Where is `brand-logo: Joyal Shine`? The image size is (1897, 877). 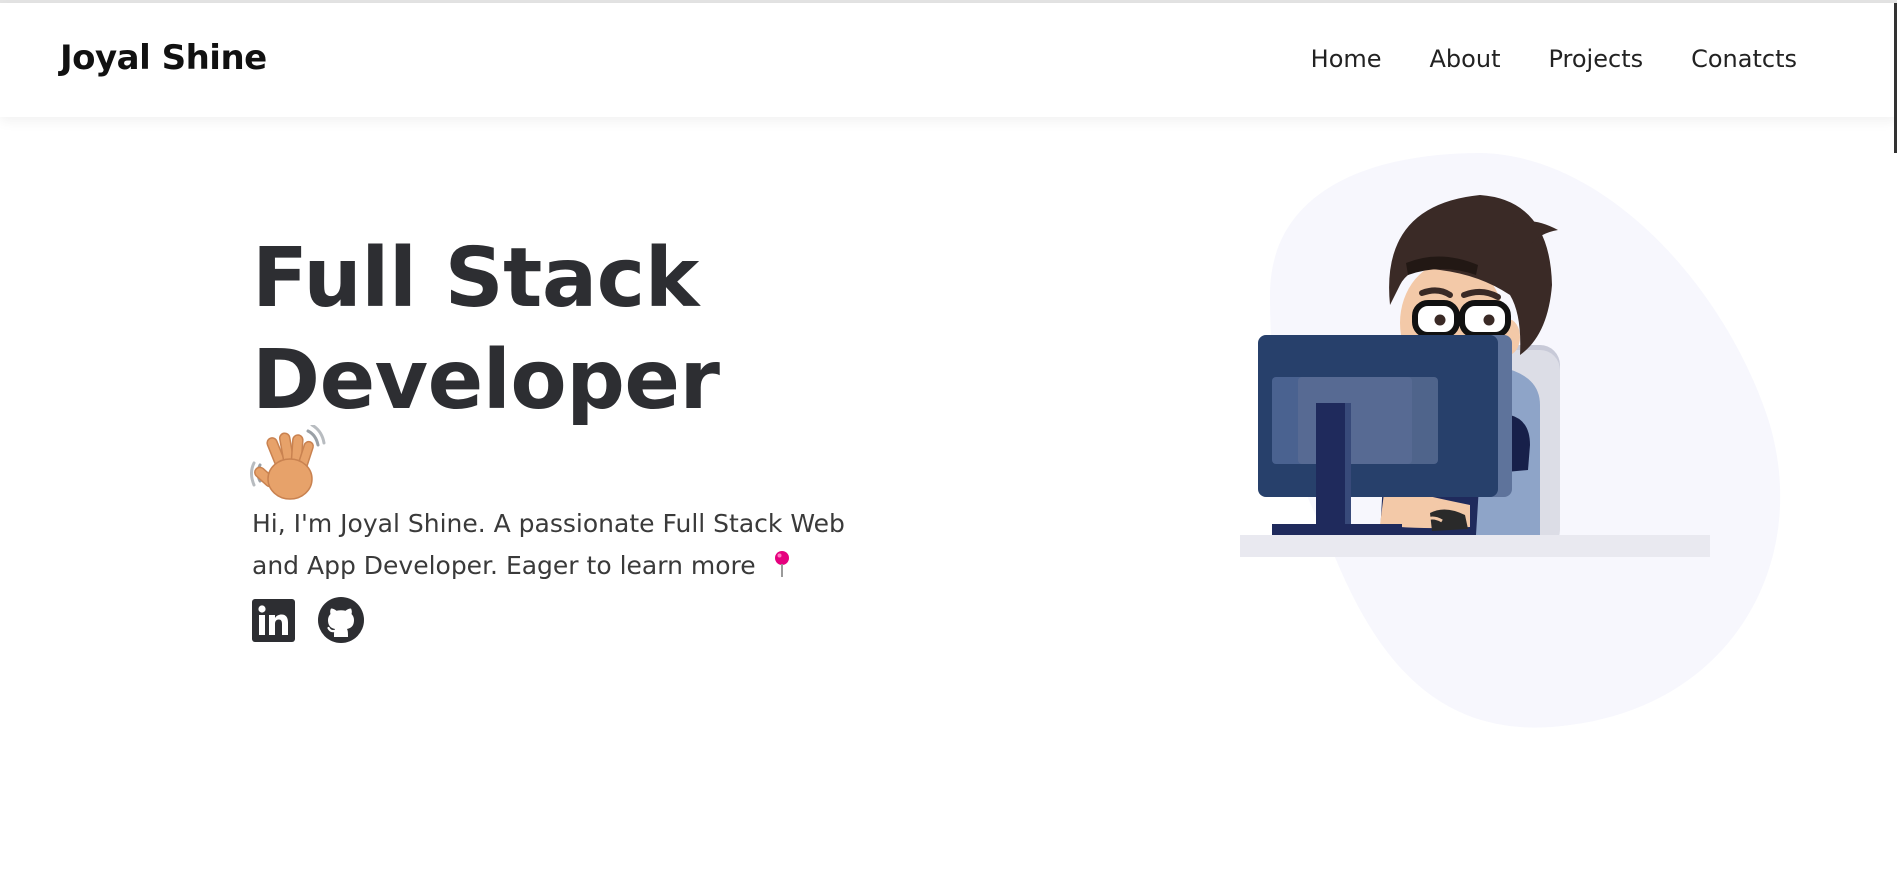
brand-logo: Joyal Shine is located at coordinates (163, 58).